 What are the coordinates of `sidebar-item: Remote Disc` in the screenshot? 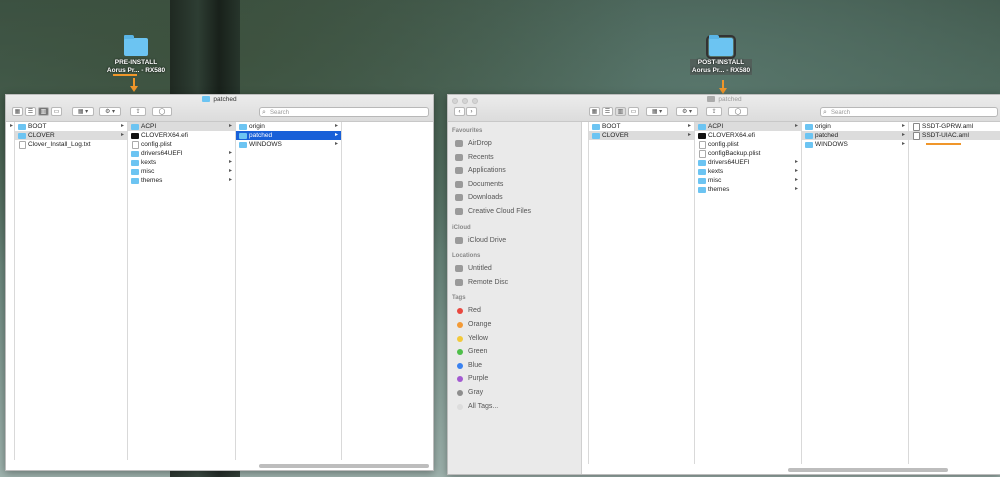 It's located at (514, 283).